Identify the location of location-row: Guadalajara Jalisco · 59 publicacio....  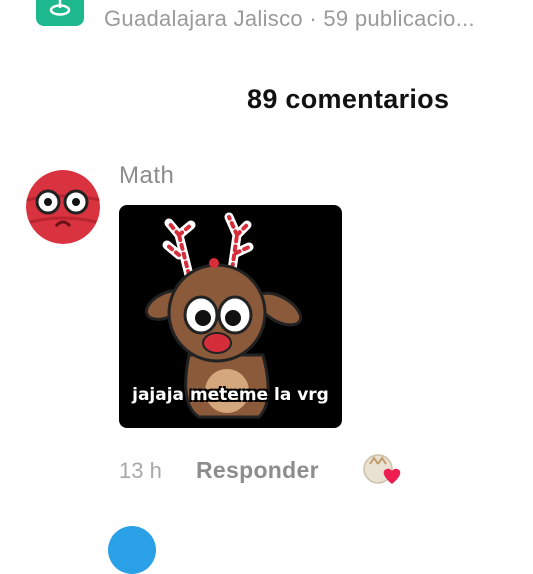
(266, 20).